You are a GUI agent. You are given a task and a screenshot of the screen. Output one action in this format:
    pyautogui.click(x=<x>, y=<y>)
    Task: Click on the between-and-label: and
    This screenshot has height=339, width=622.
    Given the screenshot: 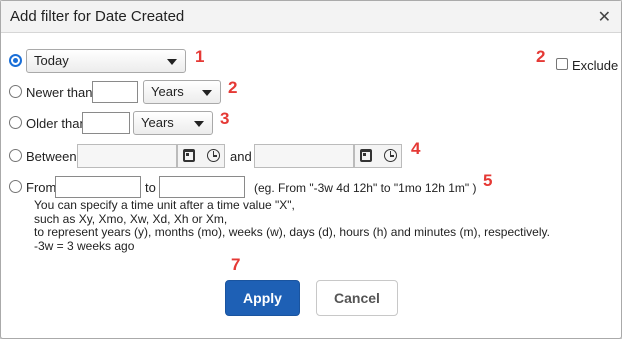 What is the action you would take?
    pyautogui.click(x=241, y=156)
    